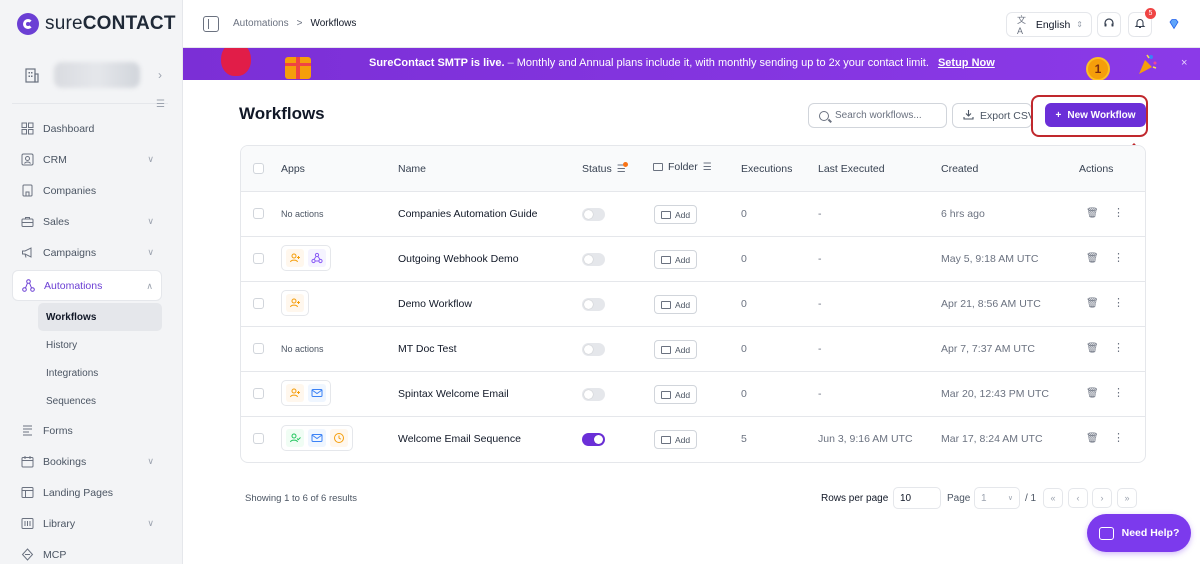 The height and width of the screenshot is (564, 1200). What do you see at coordinates (58, 430) in the screenshot?
I see `sidebar-item-label: Forms` at bounding box center [58, 430].